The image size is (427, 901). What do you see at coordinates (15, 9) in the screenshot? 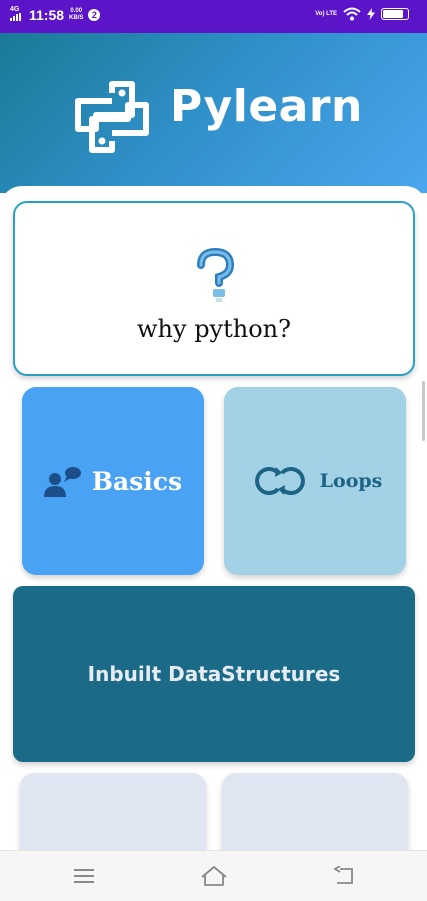
I see `network-type: 4G` at bounding box center [15, 9].